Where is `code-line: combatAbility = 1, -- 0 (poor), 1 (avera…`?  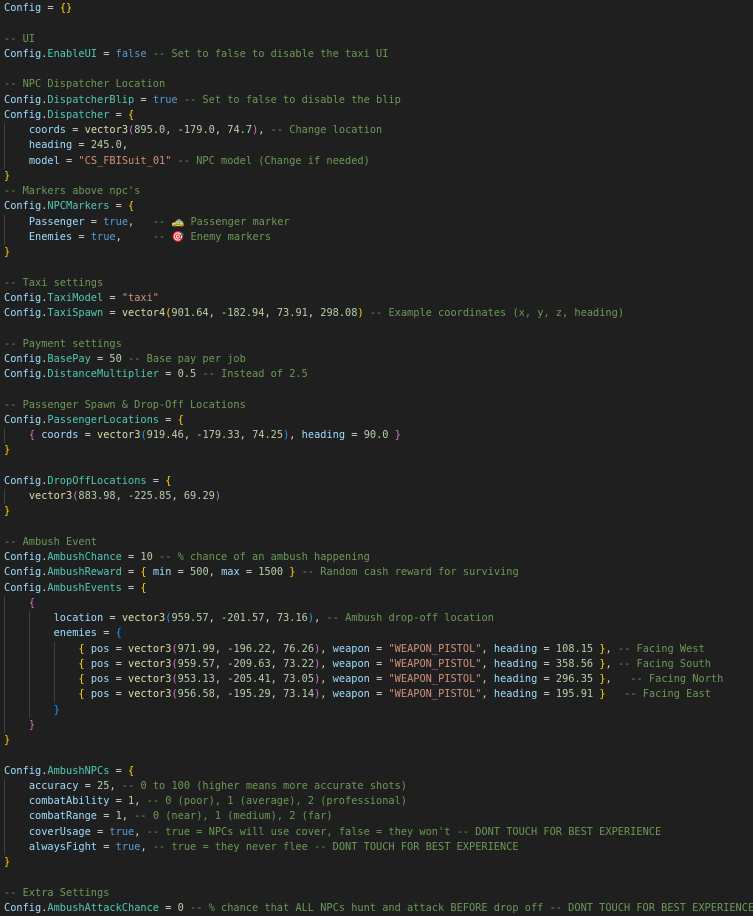
code-line: combatAbility = 1, -- 0 (poor), 1 (avera… is located at coordinates (376, 802).